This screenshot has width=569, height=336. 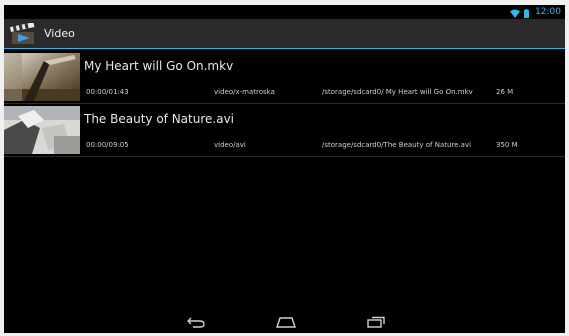 What do you see at coordinates (230, 145) in the screenshot?
I see `video-mime-type: video/avi` at bounding box center [230, 145].